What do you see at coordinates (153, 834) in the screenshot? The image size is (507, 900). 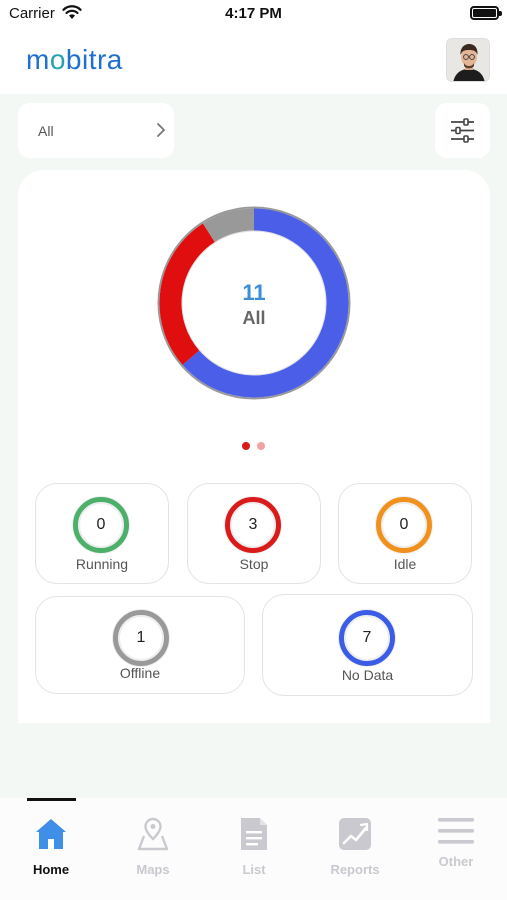 I see `map-pin-icon` at bounding box center [153, 834].